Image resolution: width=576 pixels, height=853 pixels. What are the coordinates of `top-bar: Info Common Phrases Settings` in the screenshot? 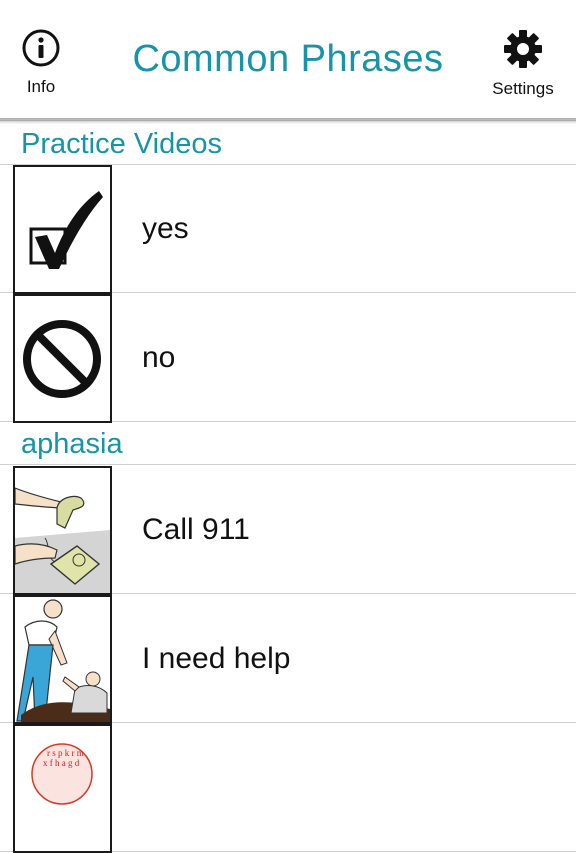 It's located at (288, 60).